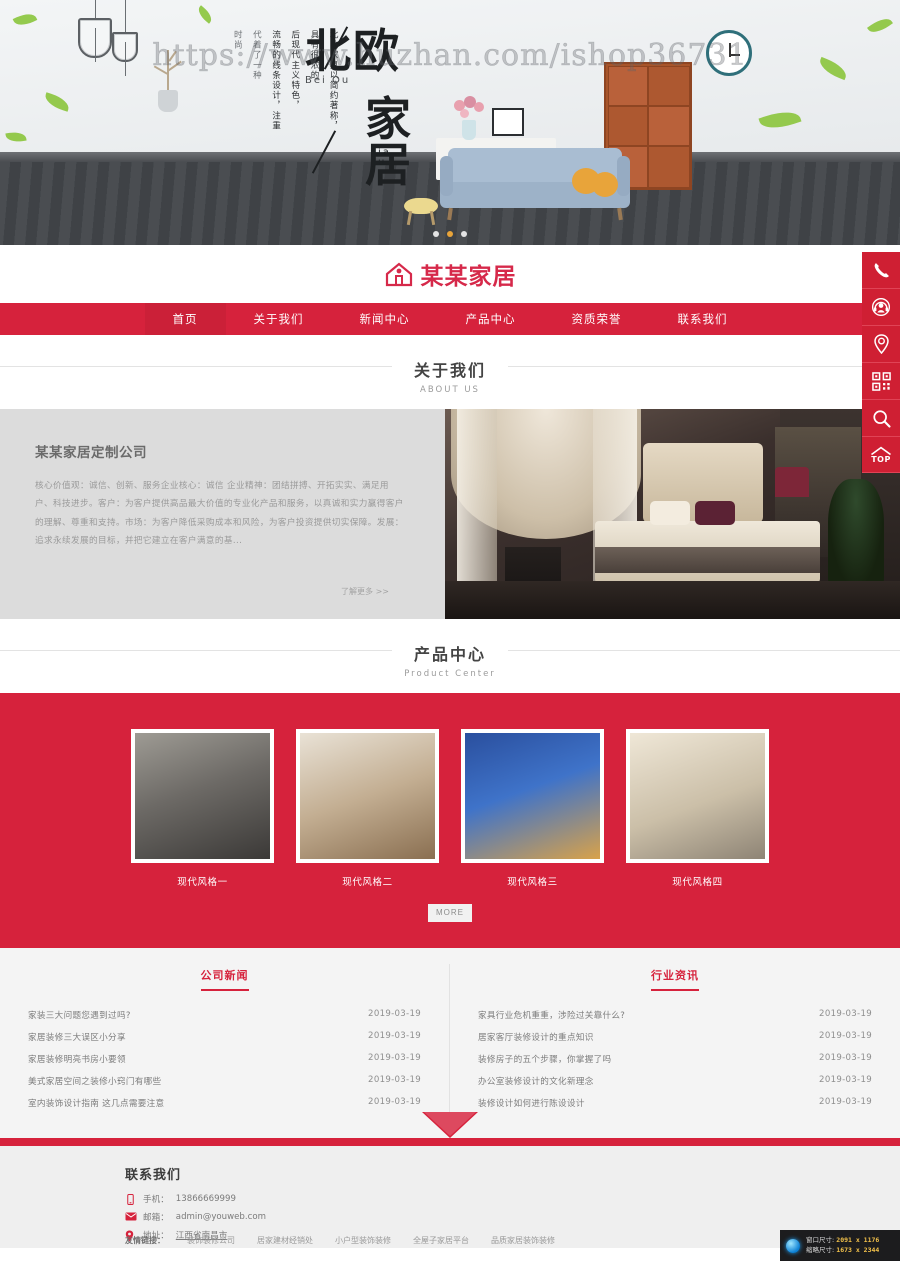  I want to click on about-section-title: 关于我们 ABOUT US, so click(450, 372).